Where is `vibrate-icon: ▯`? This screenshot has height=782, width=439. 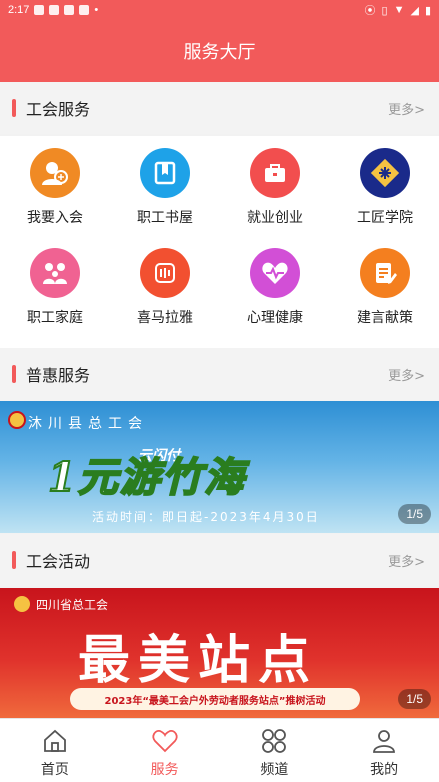 vibrate-icon: ▯ is located at coordinates (384, 10).